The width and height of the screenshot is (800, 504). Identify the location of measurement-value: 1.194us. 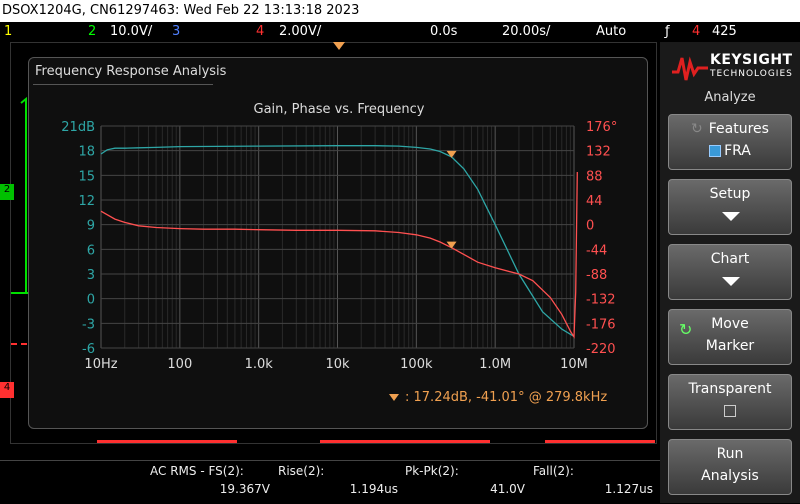
(373, 489).